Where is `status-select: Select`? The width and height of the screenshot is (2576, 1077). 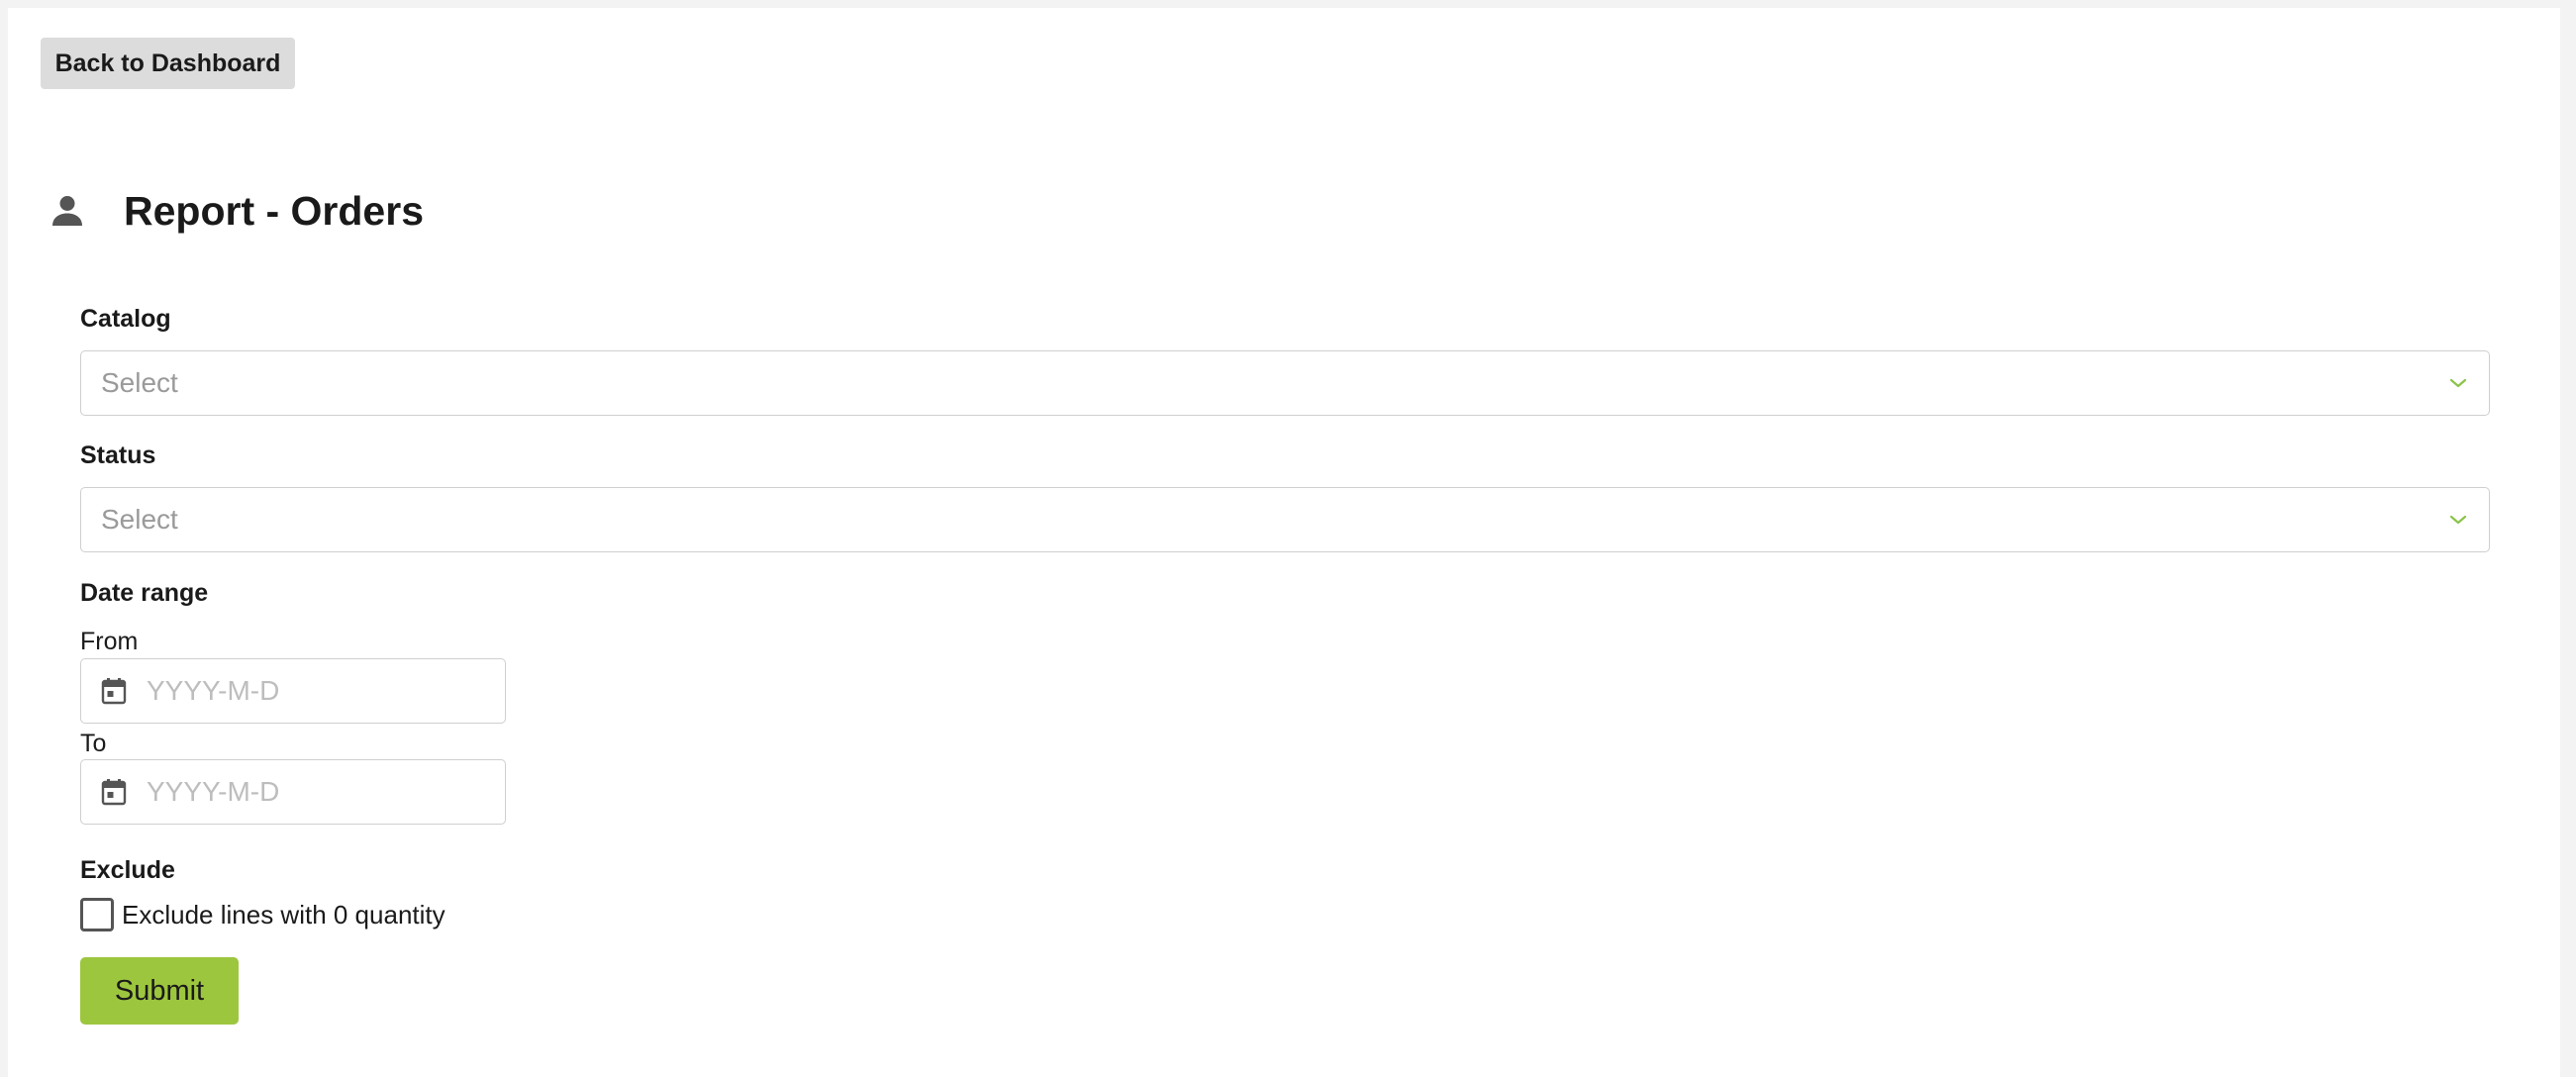 status-select: Select is located at coordinates (1285, 519).